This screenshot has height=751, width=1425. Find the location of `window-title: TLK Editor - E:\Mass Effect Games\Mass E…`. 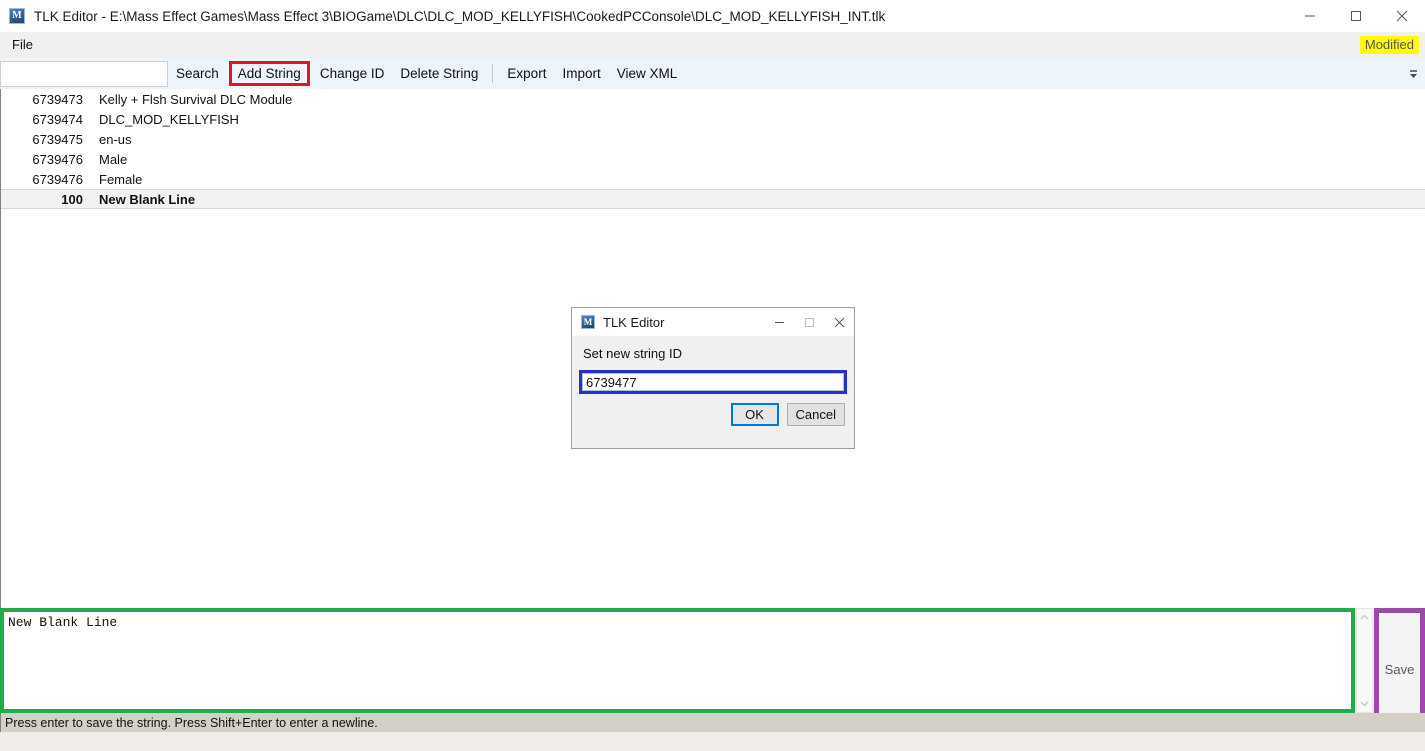

window-title: TLK Editor - E:\Mass Effect Games\Mass E… is located at coordinates (460, 16).